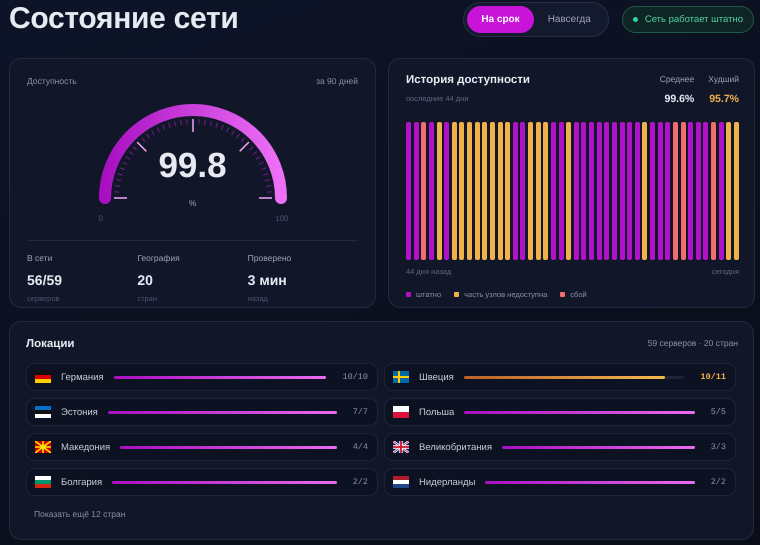 The image size is (760, 545). I want to click on location-row: Великобритания 3/3, so click(560, 447).